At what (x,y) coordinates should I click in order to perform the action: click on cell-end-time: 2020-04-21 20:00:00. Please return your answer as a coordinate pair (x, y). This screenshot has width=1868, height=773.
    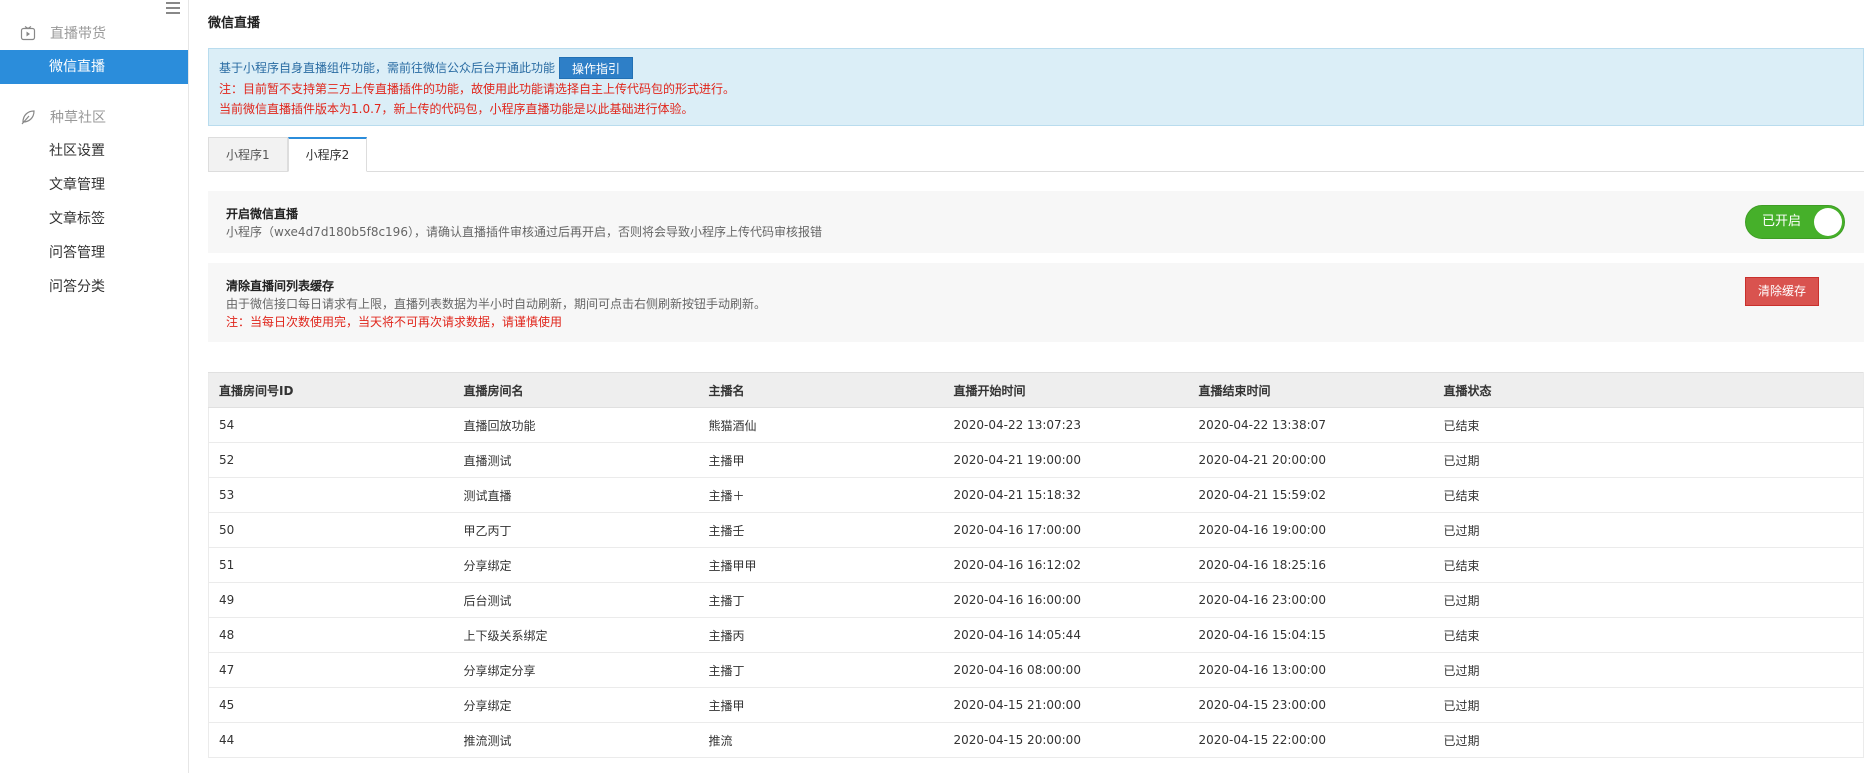
    Looking at the image, I should click on (1311, 460).